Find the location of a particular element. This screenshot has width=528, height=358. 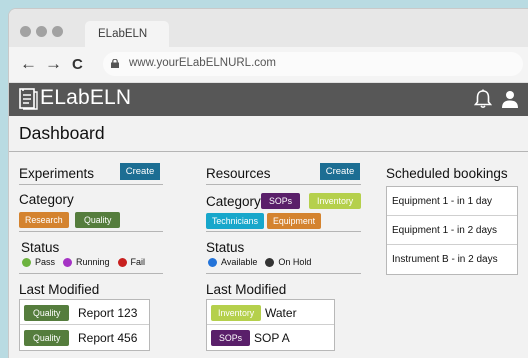

list-item-name: Water is located at coordinates (281, 313).